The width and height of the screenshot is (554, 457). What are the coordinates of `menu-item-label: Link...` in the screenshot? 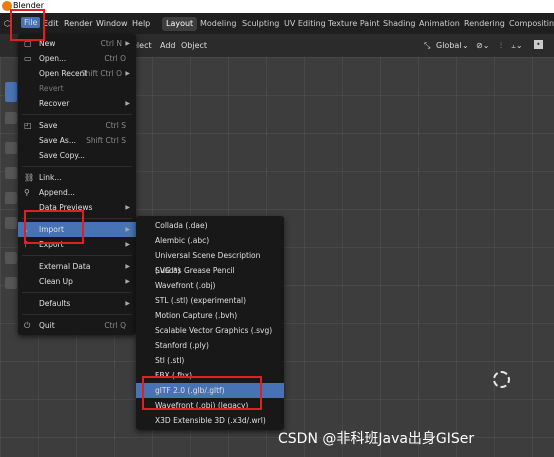 It's located at (50, 177).